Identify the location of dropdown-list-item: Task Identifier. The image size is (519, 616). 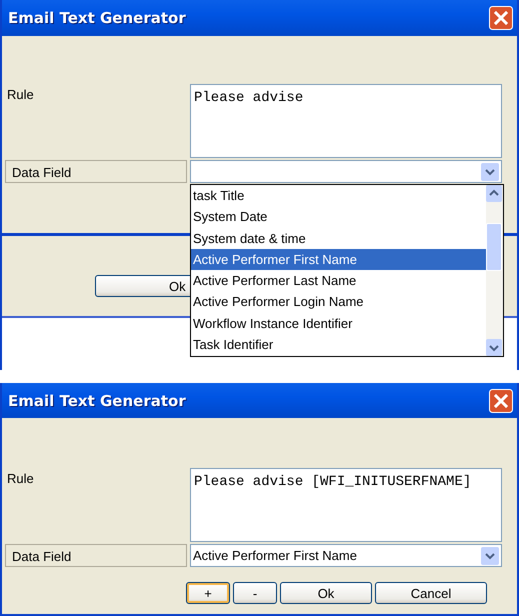
(338, 345).